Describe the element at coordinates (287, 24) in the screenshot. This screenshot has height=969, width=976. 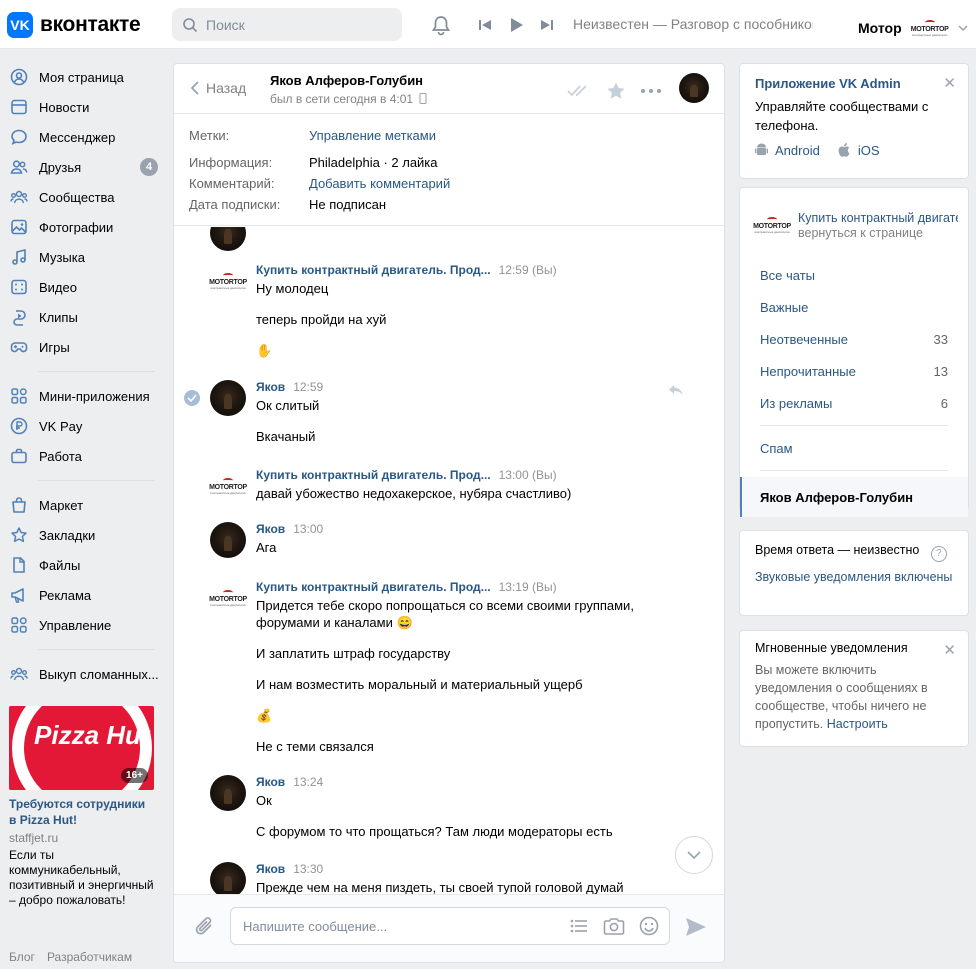
I see `search-input: Поиск` at that location.